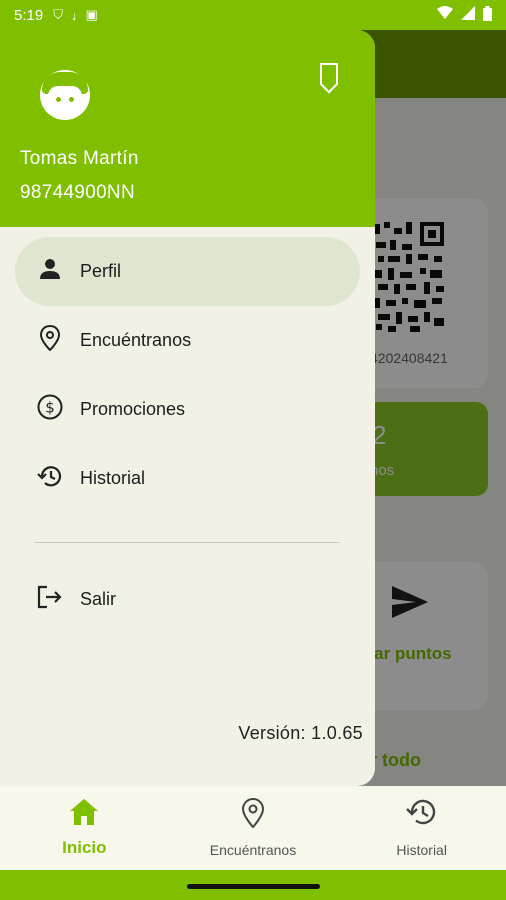 The height and width of the screenshot is (900, 506). I want to click on shield-icon: ⛉, so click(58, 14).